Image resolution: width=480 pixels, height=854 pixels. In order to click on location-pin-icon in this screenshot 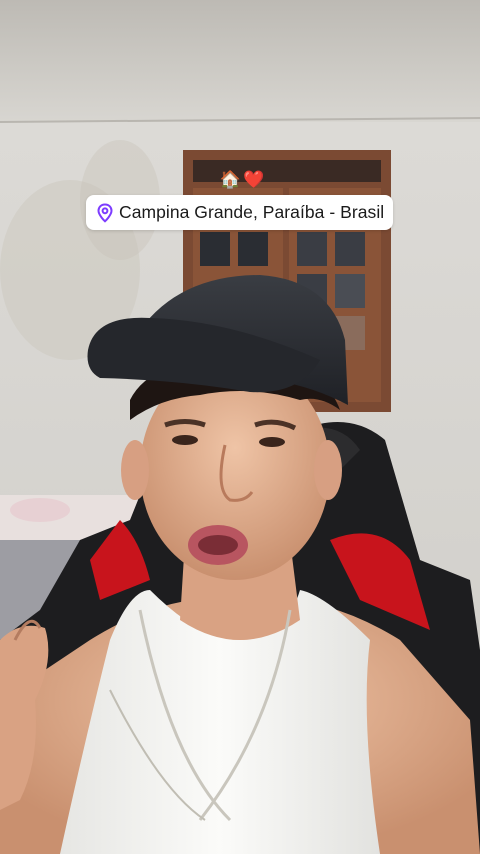, I will do `click(105, 212)`.